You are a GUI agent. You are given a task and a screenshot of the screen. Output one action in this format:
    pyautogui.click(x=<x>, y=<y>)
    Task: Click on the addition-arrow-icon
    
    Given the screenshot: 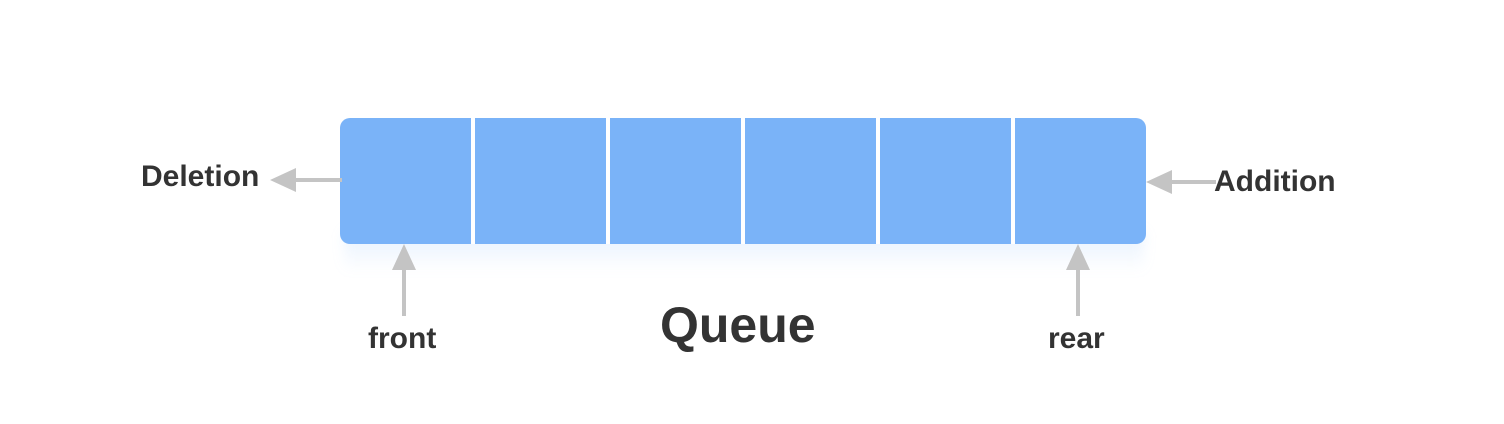 What is the action you would take?
    pyautogui.click(x=1181, y=182)
    